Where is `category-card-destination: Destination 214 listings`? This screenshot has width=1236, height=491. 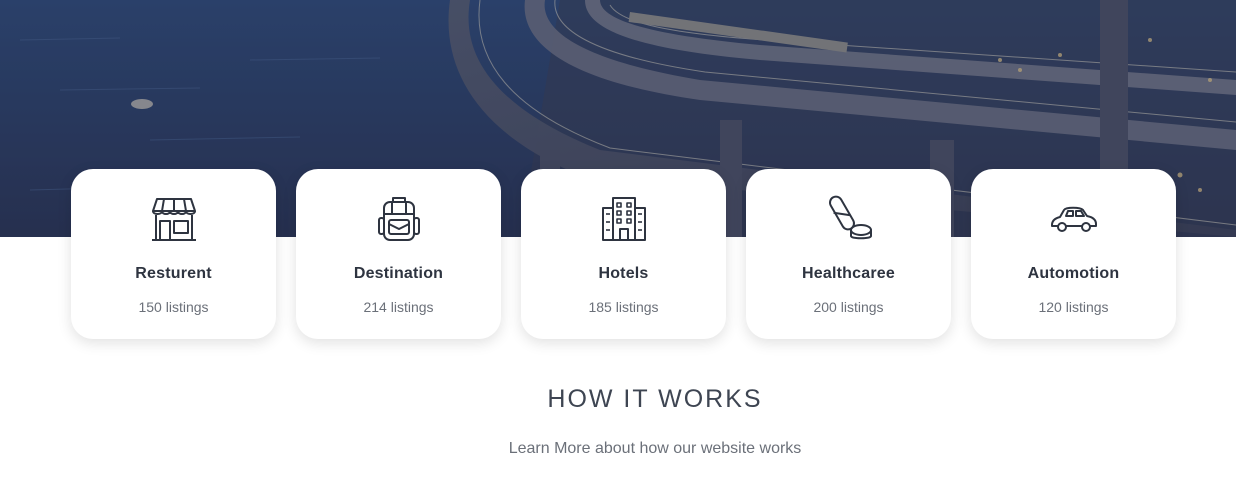
category-card-destination: Destination 214 listings is located at coordinates (398, 254).